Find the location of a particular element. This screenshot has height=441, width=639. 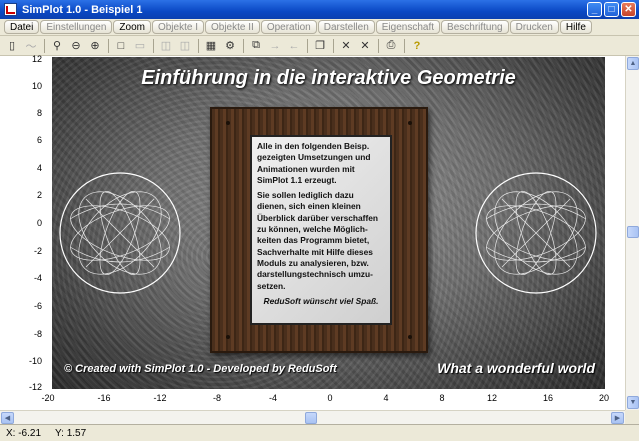

geometry-left-icon is located at coordinates (120, 233).